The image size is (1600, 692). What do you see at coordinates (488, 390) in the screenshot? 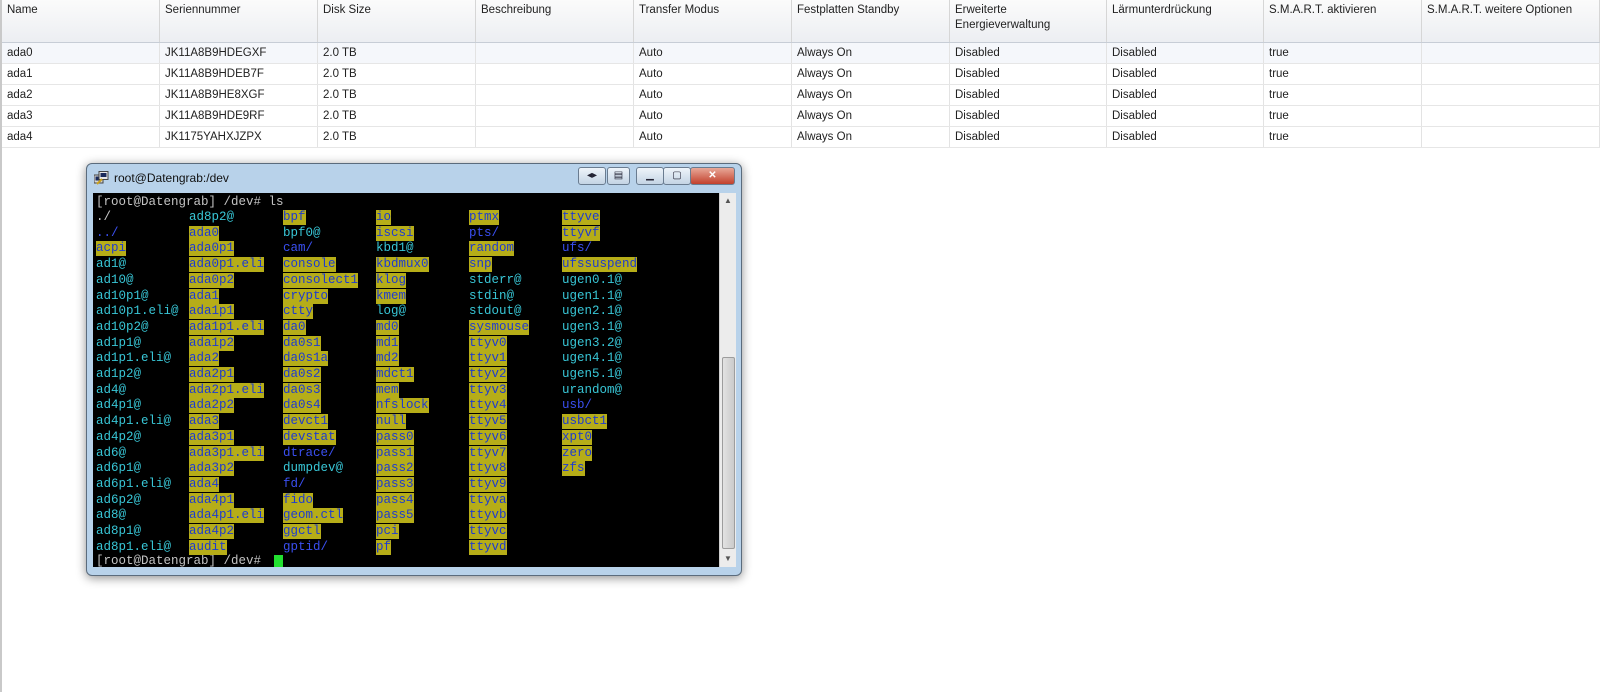
I see `terminal-ls-entry: ttyv3` at bounding box center [488, 390].